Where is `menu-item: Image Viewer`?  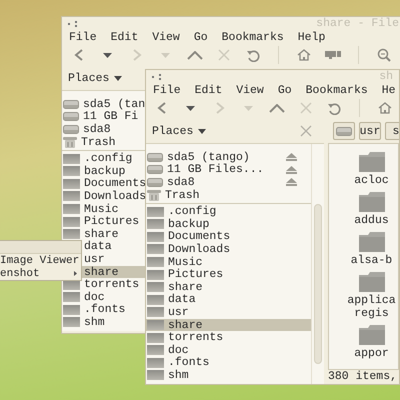 menu-item: Image Viewer is located at coordinates (40, 260).